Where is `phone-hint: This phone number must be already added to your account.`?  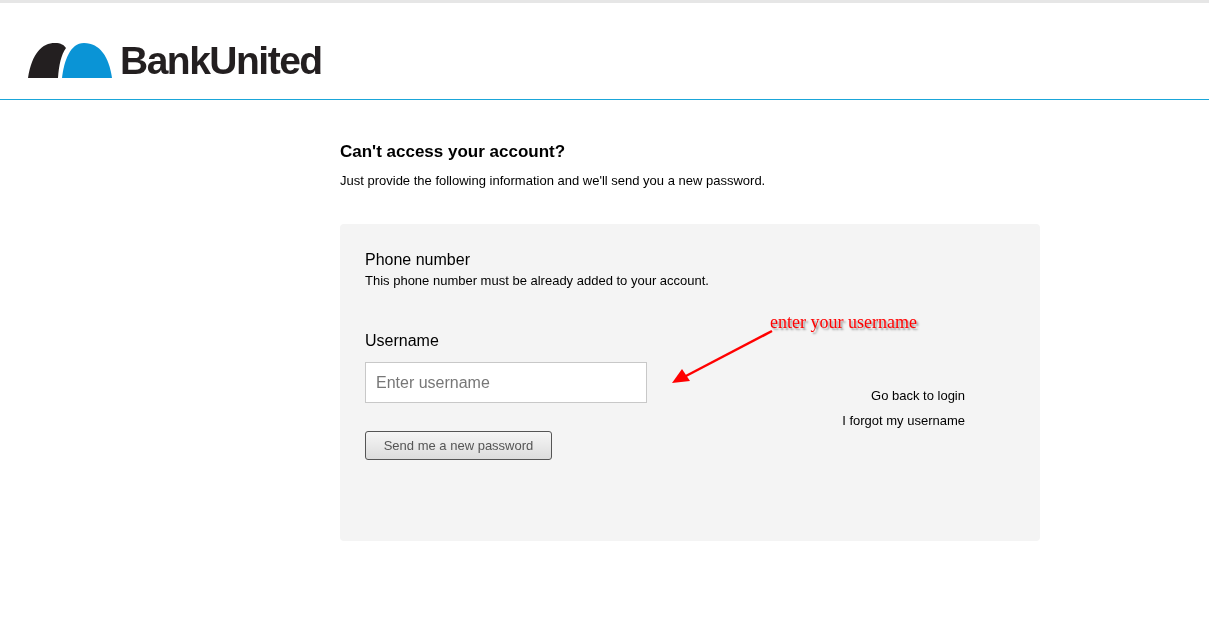 phone-hint: This phone number must be already added to your account. is located at coordinates (537, 280).